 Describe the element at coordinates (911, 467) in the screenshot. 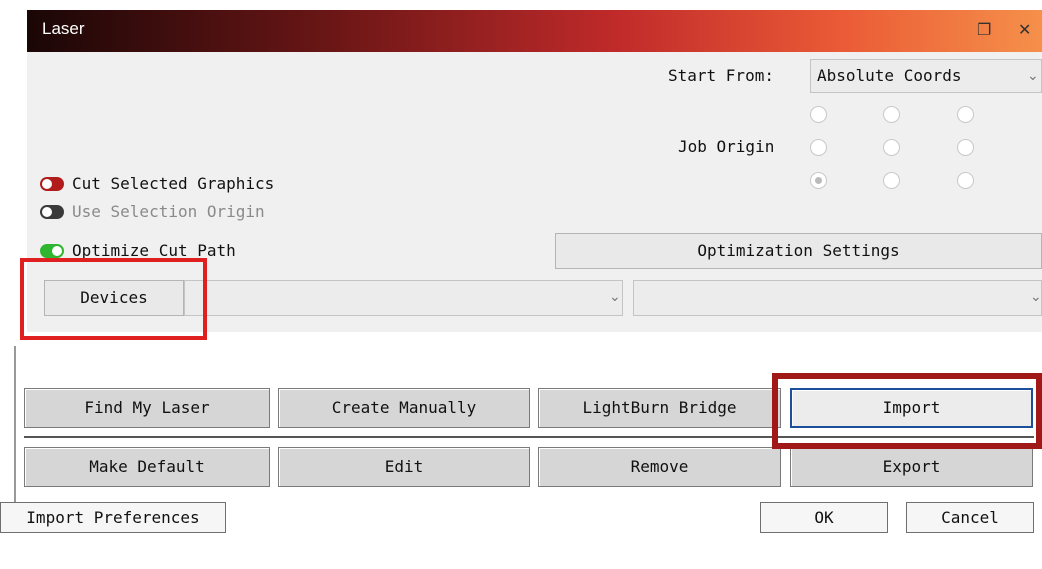

I see `export-button: Export` at that location.